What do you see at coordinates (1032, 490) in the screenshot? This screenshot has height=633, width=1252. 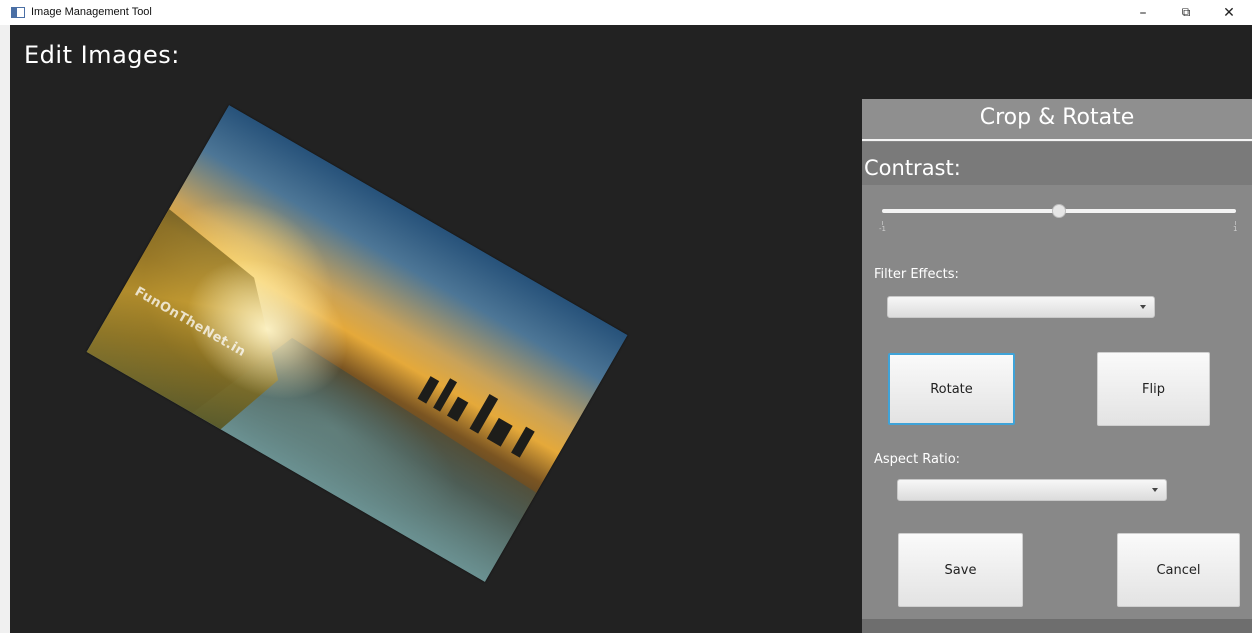 I see `aspect-ratio-dropdown` at bounding box center [1032, 490].